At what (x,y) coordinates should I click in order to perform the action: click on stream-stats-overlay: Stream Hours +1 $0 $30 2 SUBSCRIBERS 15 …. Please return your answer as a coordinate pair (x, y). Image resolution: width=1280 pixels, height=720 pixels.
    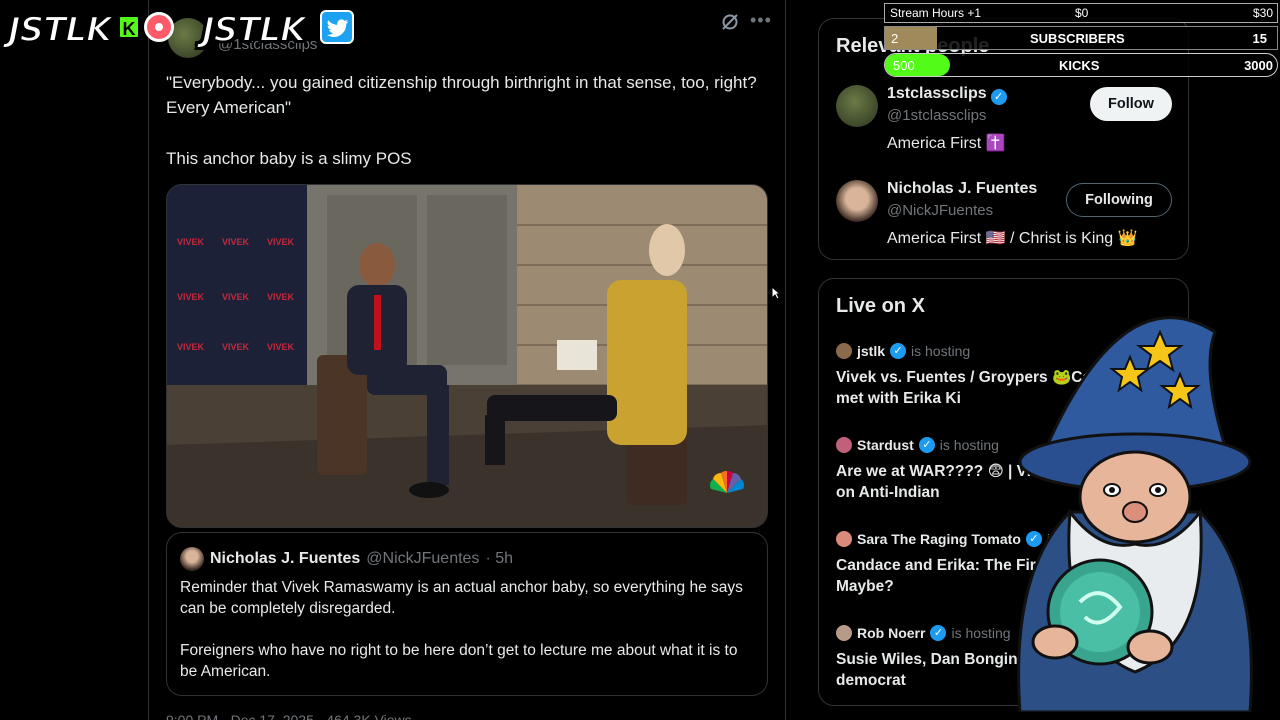
    Looking at the image, I should click on (1082, 40).